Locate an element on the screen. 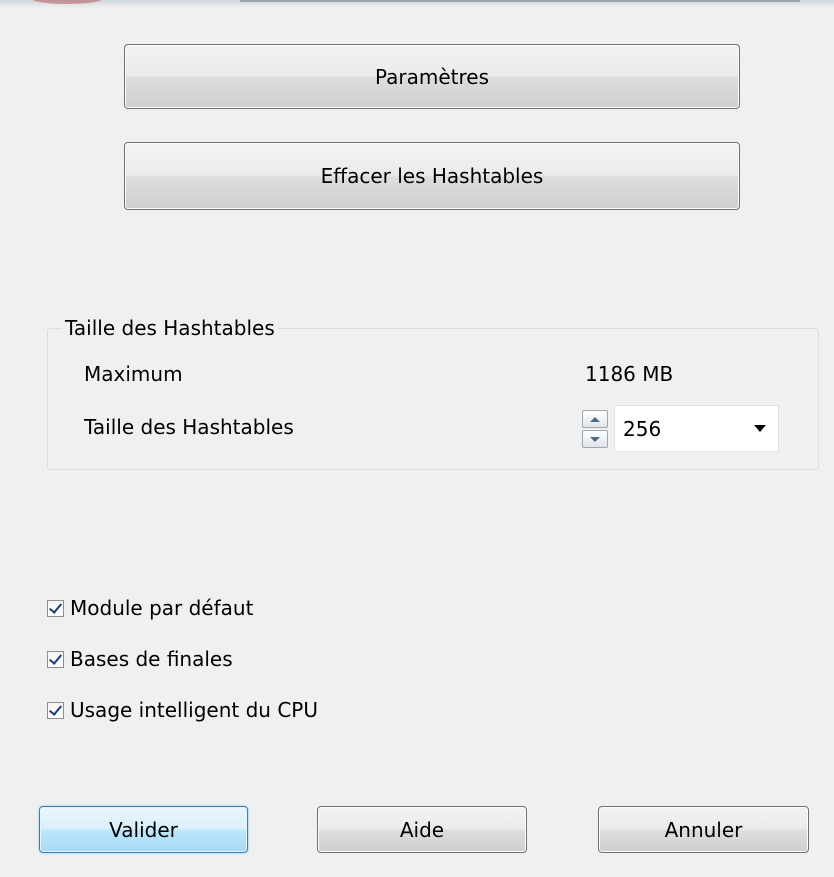 Image resolution: width=834 pixels, height=877 pixels. spin-down-button is located at coordinates (595, 439).